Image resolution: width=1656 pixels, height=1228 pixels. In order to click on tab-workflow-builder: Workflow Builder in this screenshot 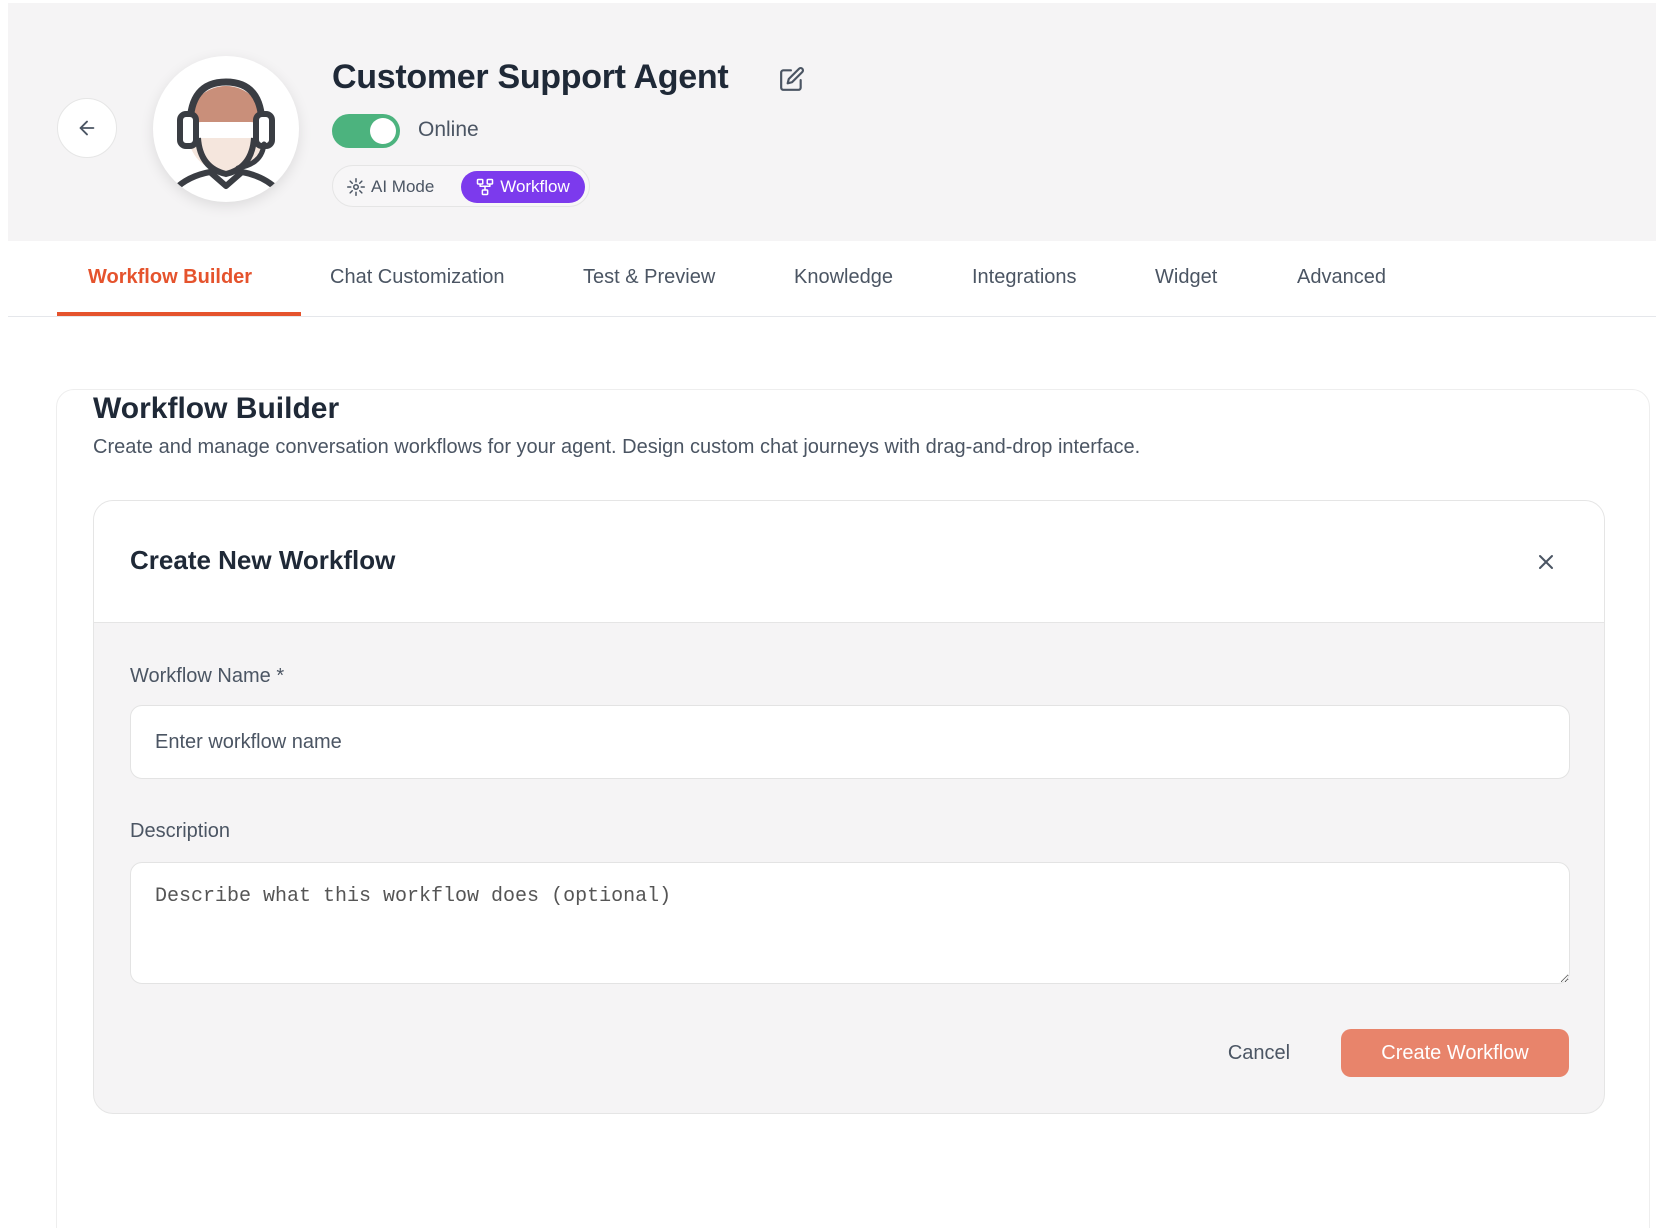, I will do `click(170, 279)`.